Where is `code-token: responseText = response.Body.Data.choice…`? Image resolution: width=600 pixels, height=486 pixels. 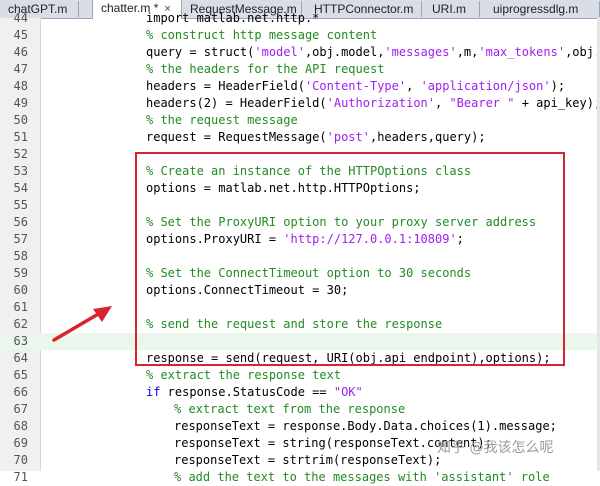 code-token: responseText = response.Body.Data.choice… is located at coordinates (365, 426).